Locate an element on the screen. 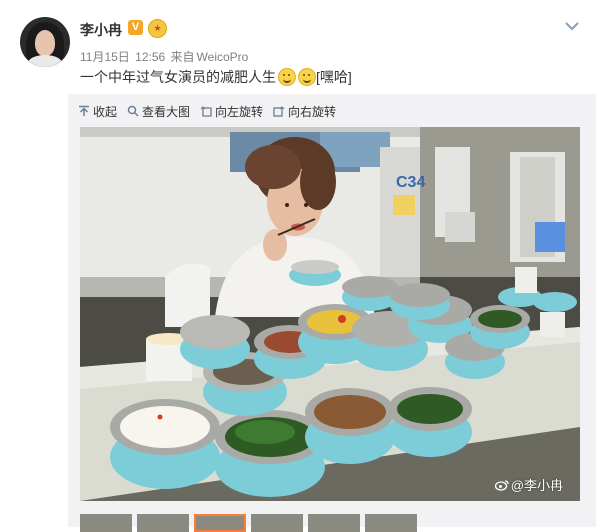 Image resolution: width=596 pixels, height=532 pixels. photo-watermark: @李小冉 is located at coordinates (528, 484).